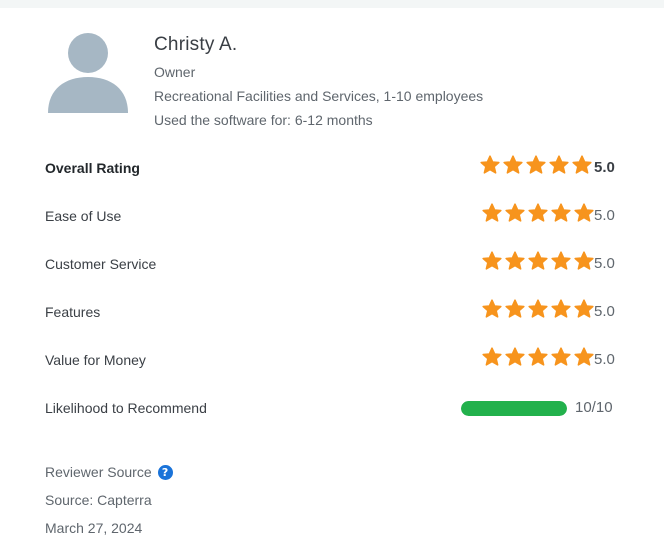 This screenshot has height=555, width=664. Describe the element at coordinates (175, 72) in the screenshot. I see `reviewer-role: Owner` at that location.